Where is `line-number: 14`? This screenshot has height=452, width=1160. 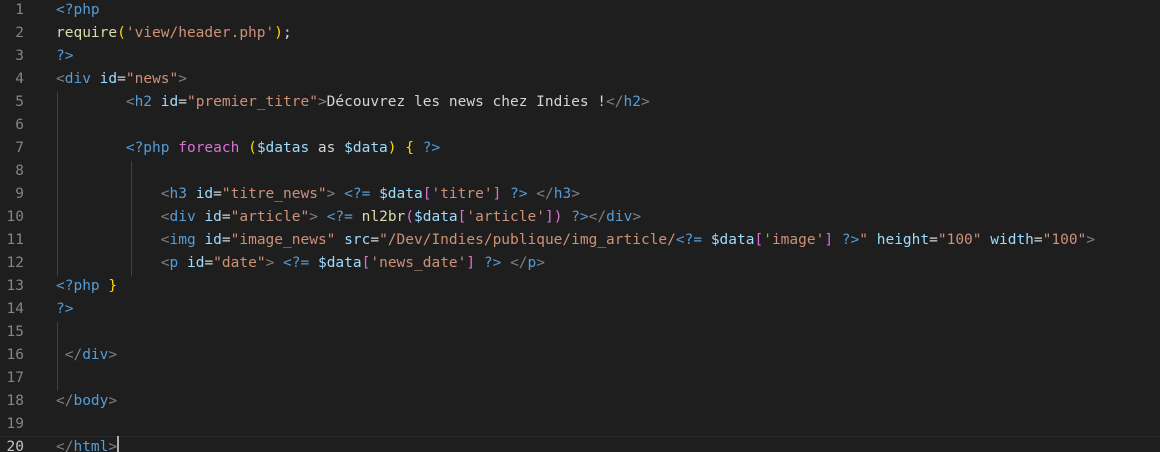 line-number: 14 is located at coordinates (15, 309).